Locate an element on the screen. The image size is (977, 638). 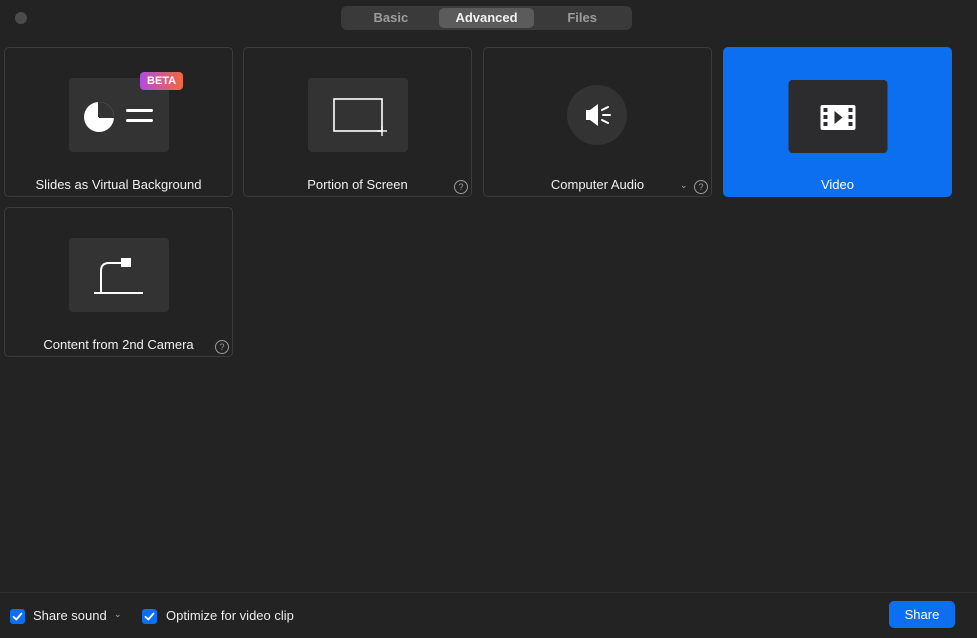
optimize-video-label: Optimize for video clip is located at coordinates (230, 615).